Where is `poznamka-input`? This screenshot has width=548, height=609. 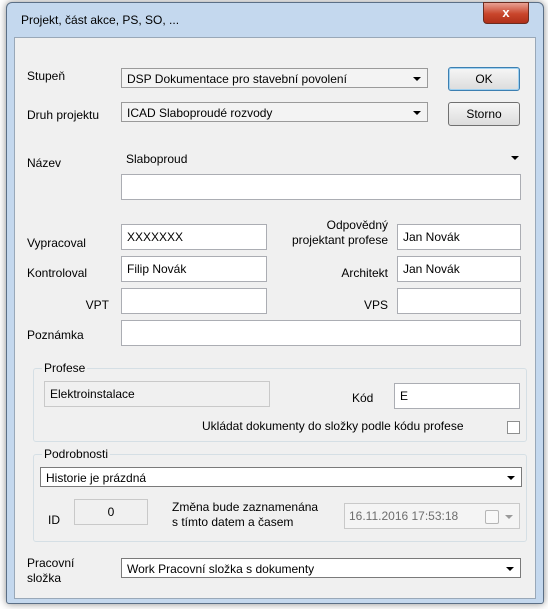 poznamka-input is located at coordinates (321, 333).